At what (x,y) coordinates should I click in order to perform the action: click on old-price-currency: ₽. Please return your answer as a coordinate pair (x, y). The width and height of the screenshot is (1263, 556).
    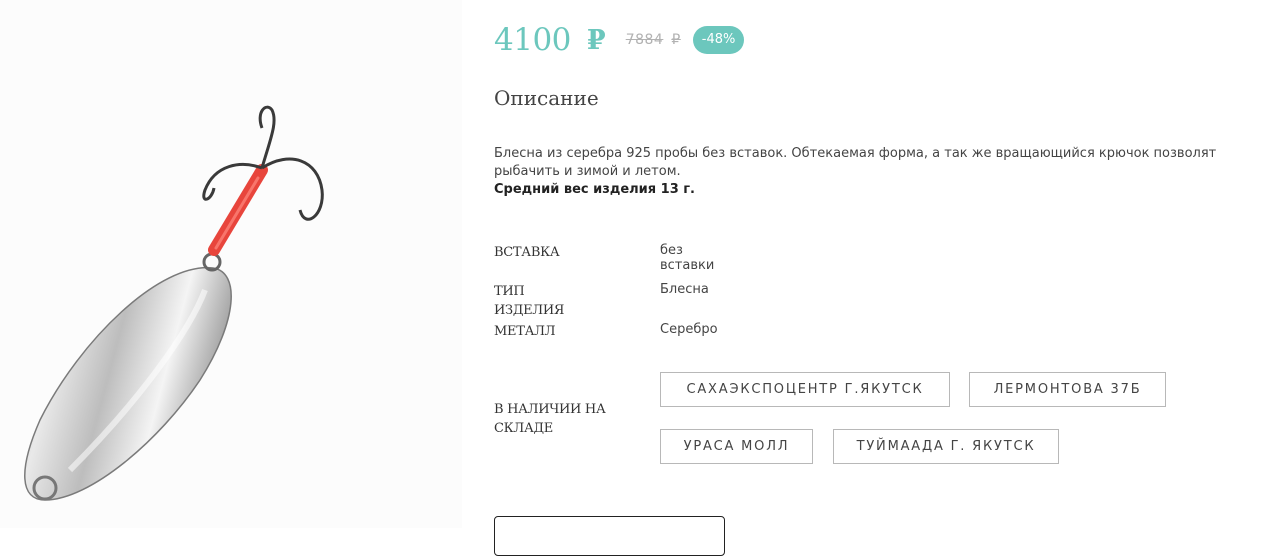
    Looking at the image, I should click on (676, 40).